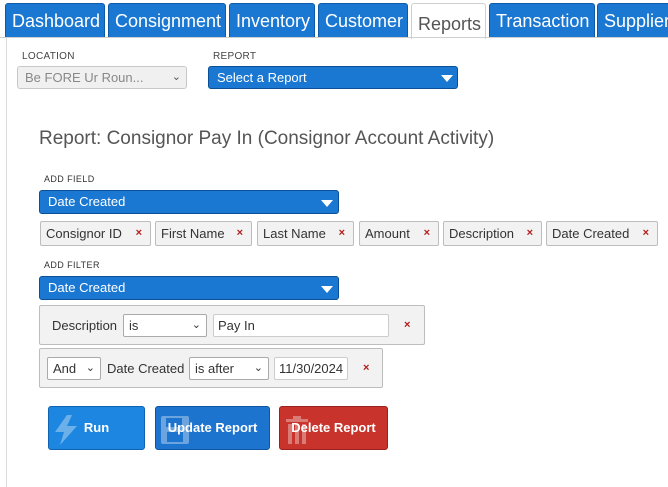 This screenshot has height=487, width=668. I want to click on filter-operator-value: is, so click(134, 325).